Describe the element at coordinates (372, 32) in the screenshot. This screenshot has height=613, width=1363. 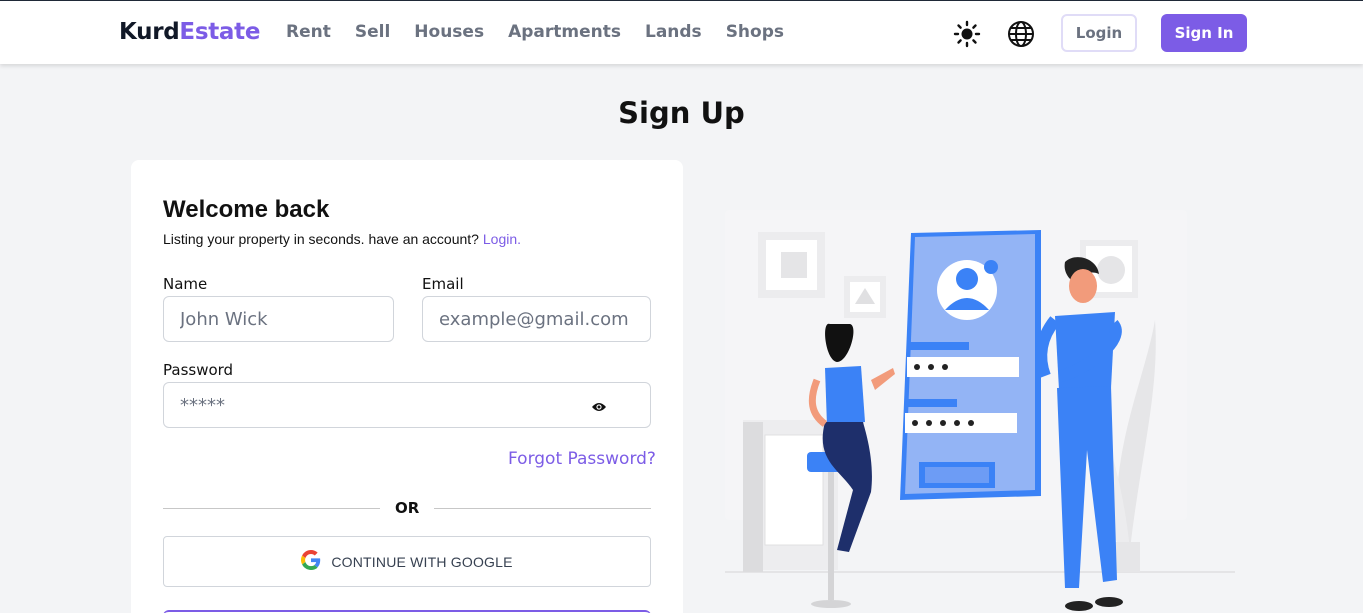
I see `nav-link-sell: Sell` at that location.